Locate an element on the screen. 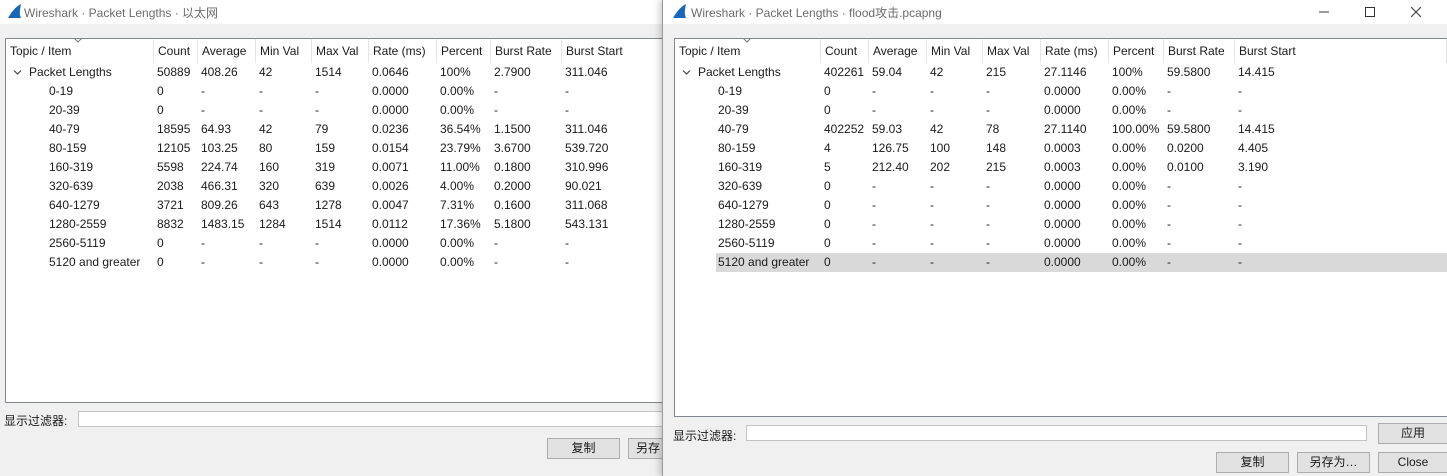  cell-average: 224.74 is located at coordinates (219, 167).